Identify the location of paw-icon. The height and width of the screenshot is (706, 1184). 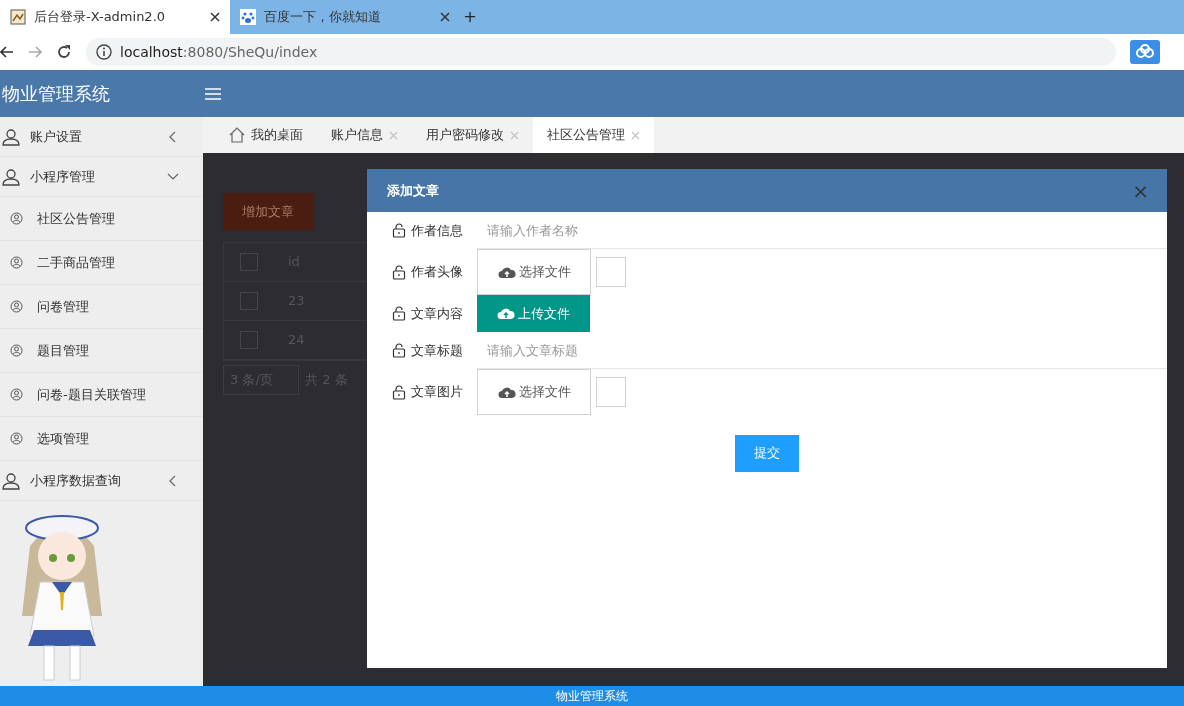
(248, 17).